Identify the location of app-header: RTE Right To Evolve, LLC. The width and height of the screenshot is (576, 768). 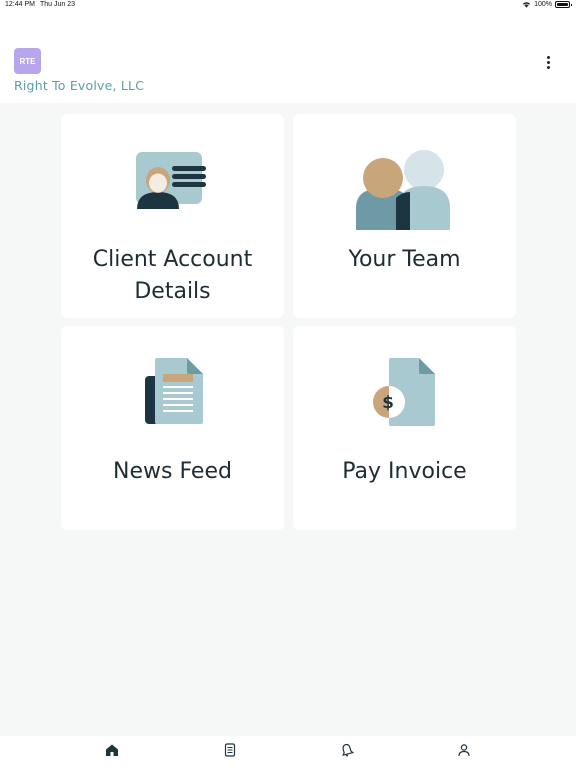
(288, 57).